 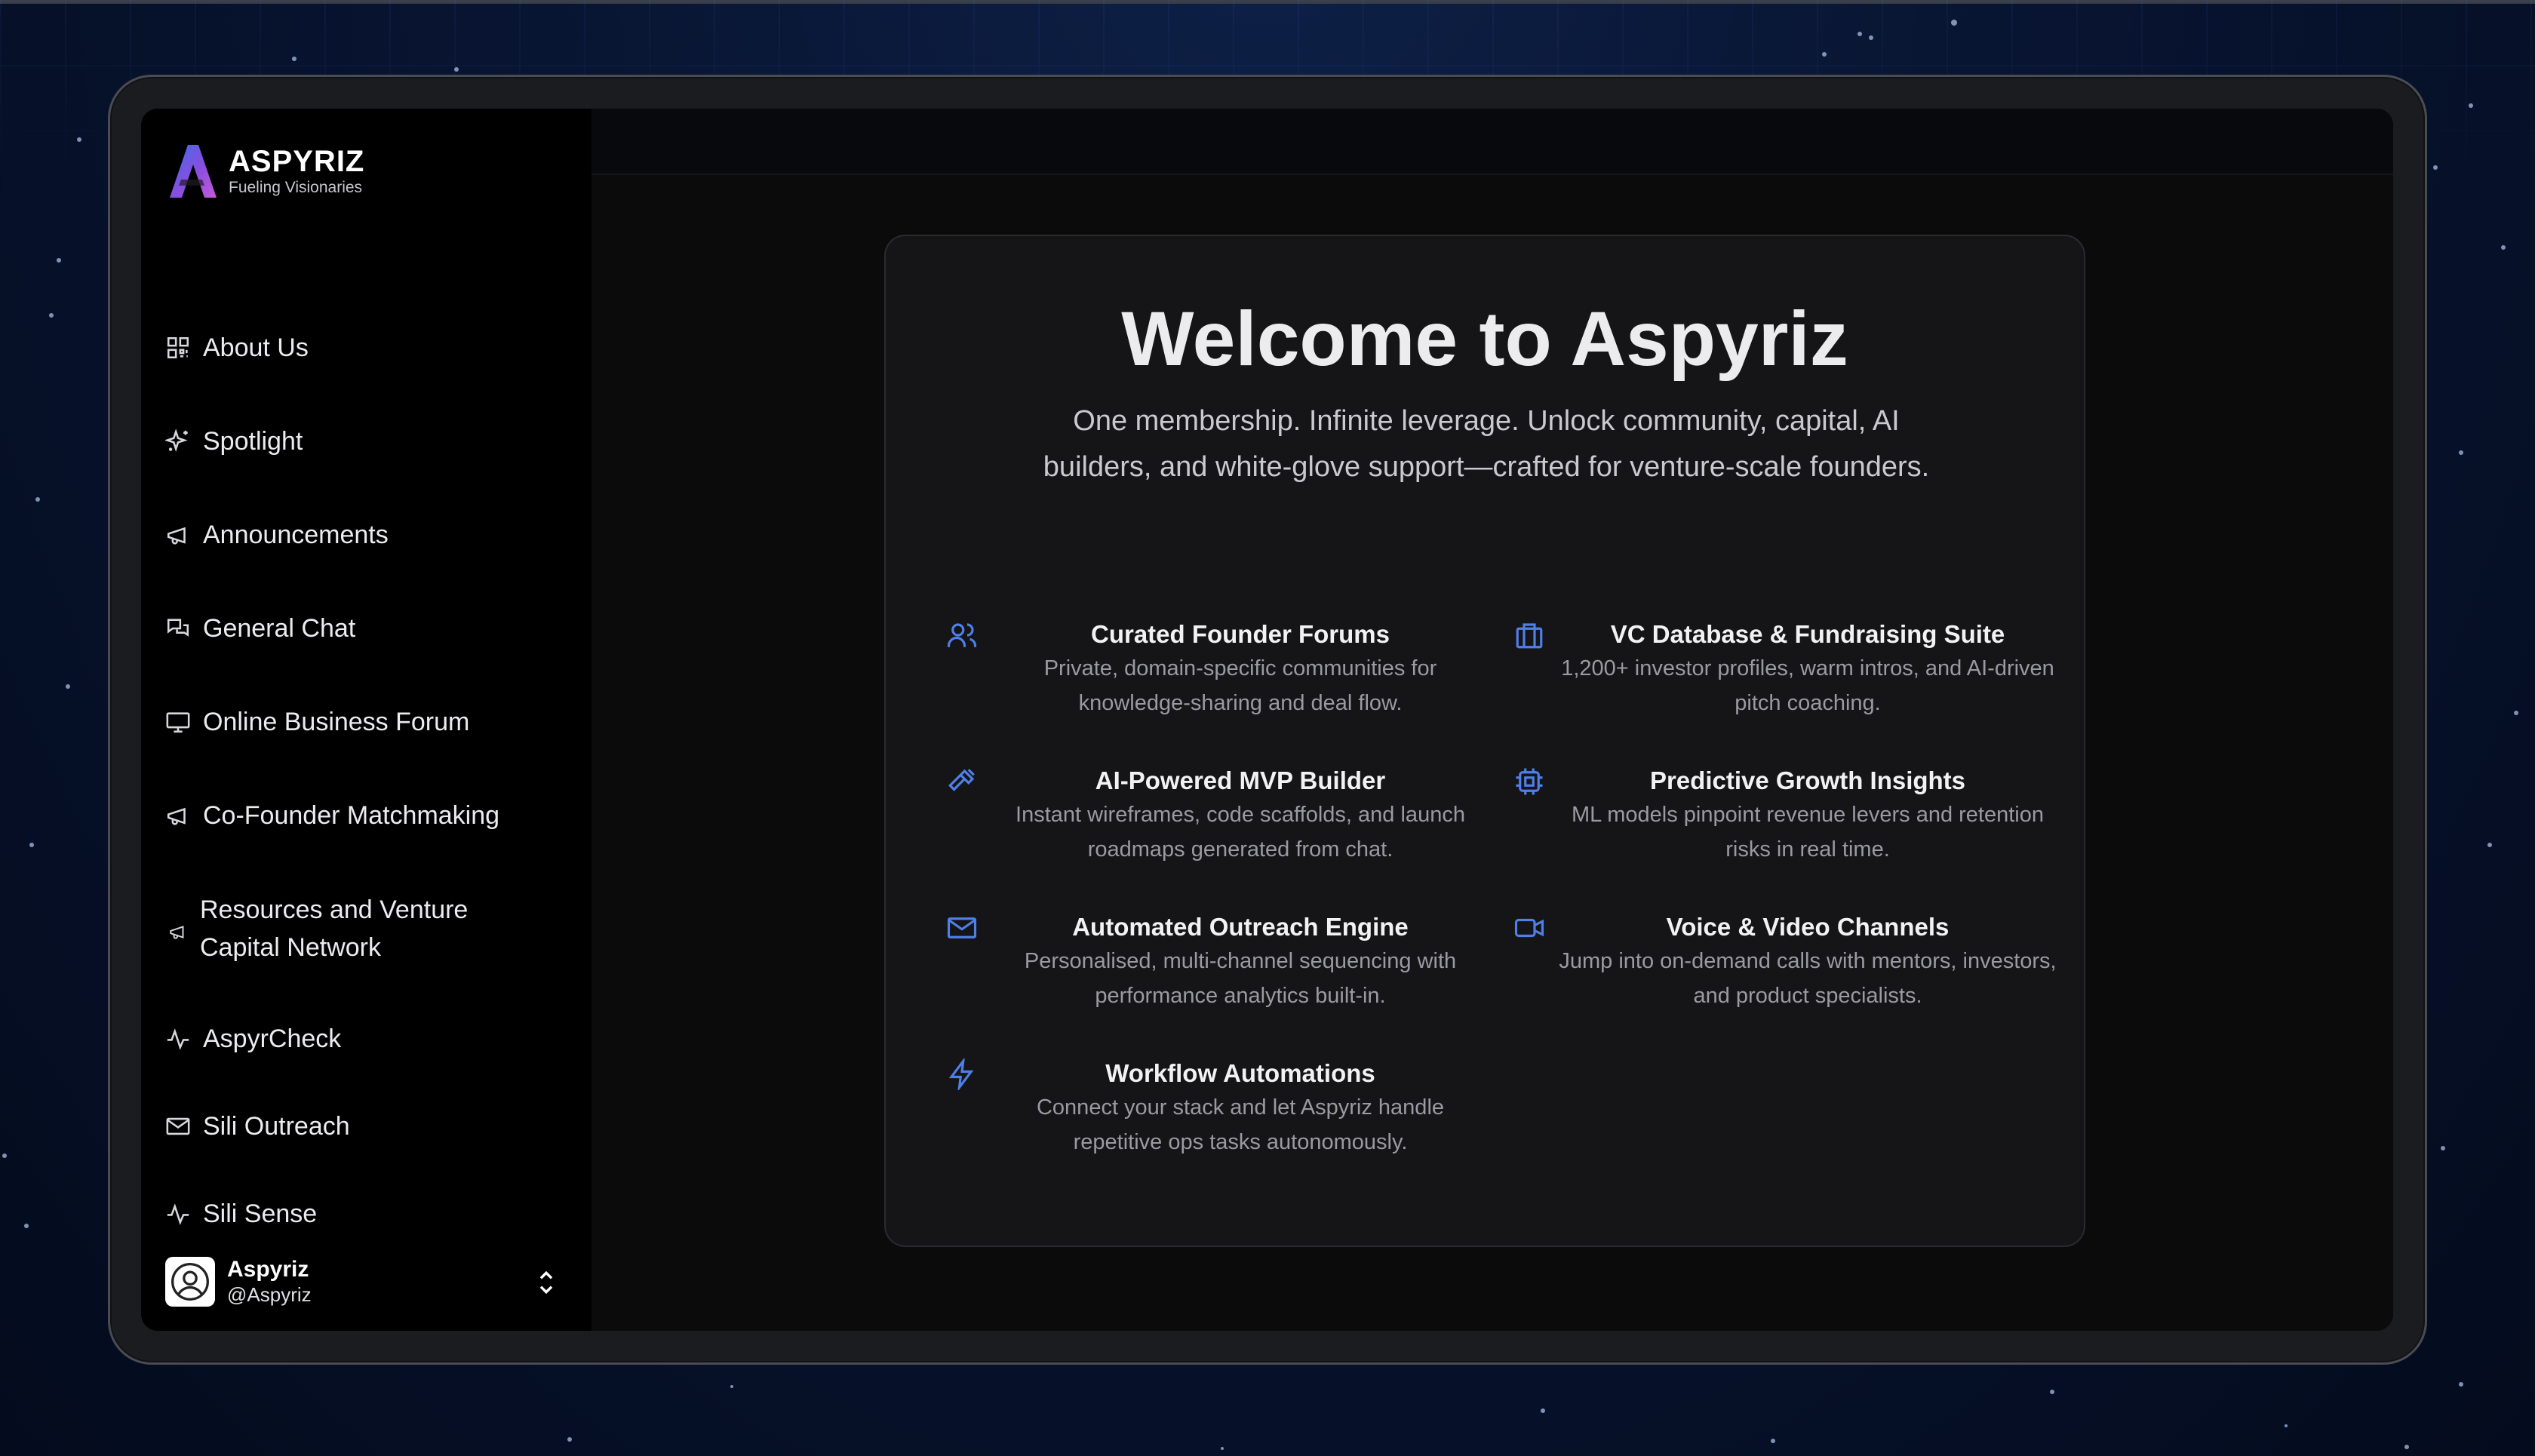 I want to click on video-icon, so click(x=1529, y=928).